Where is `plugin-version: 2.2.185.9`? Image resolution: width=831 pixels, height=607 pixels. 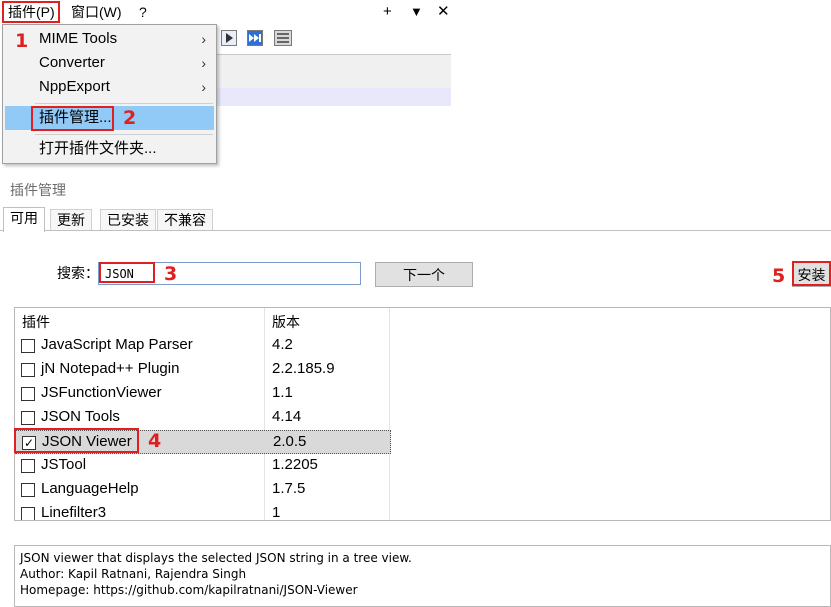 plugin-version: 2.2.185.9 is located at coordinates (303, 368).